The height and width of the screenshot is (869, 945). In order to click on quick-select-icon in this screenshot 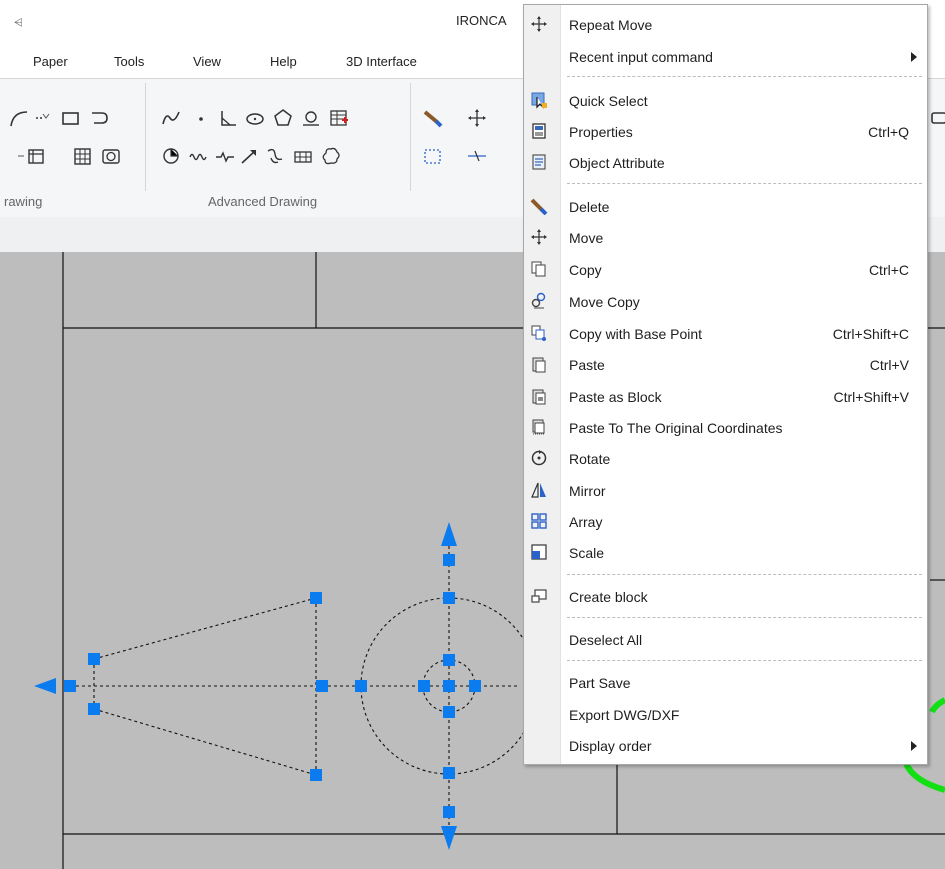, I will do `click(539, 100)`.